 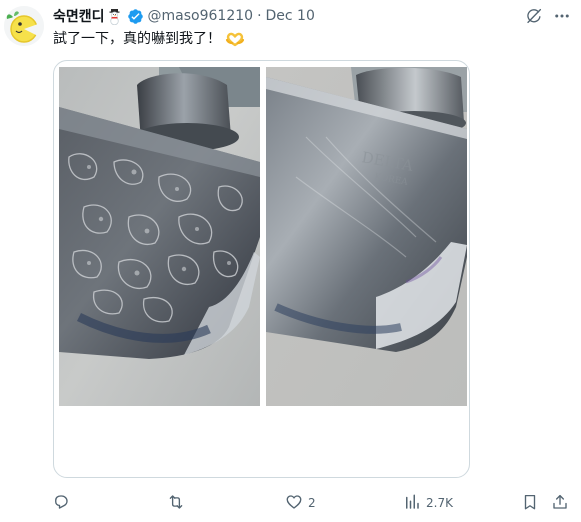 I want to click on verified-badge-icon, so click(x=135, y=16).